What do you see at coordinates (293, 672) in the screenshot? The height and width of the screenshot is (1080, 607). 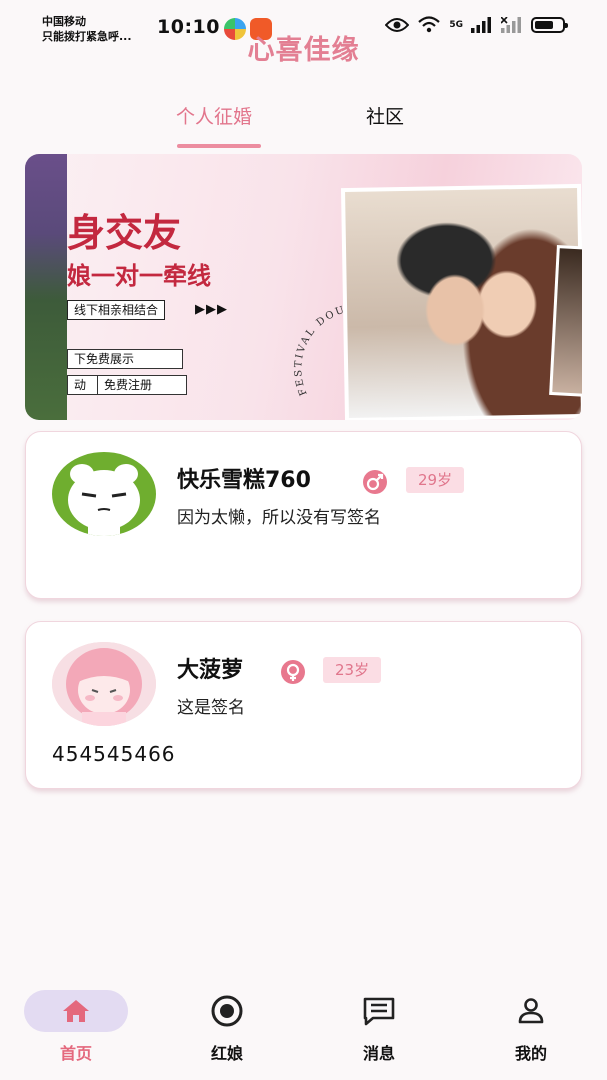 I see `female-icon` at bounding box center [293, 672].